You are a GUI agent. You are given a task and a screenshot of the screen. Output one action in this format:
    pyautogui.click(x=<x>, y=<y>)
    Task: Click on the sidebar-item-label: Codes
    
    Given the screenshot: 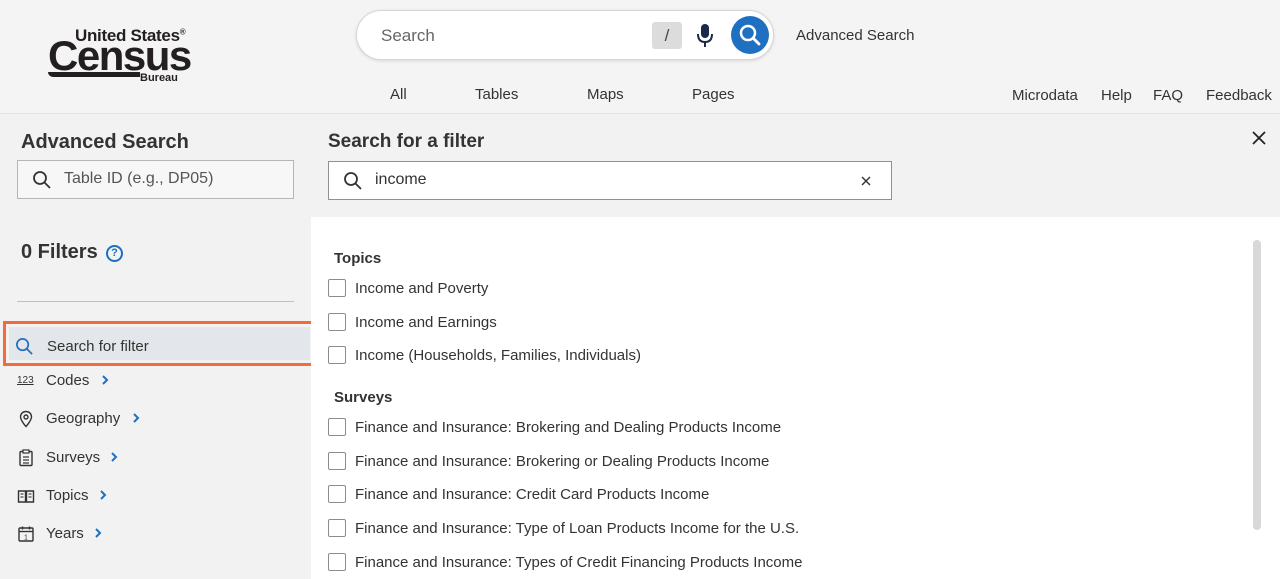 What is the action you would take?
    pyautogui.click(x=68, y=380)
    